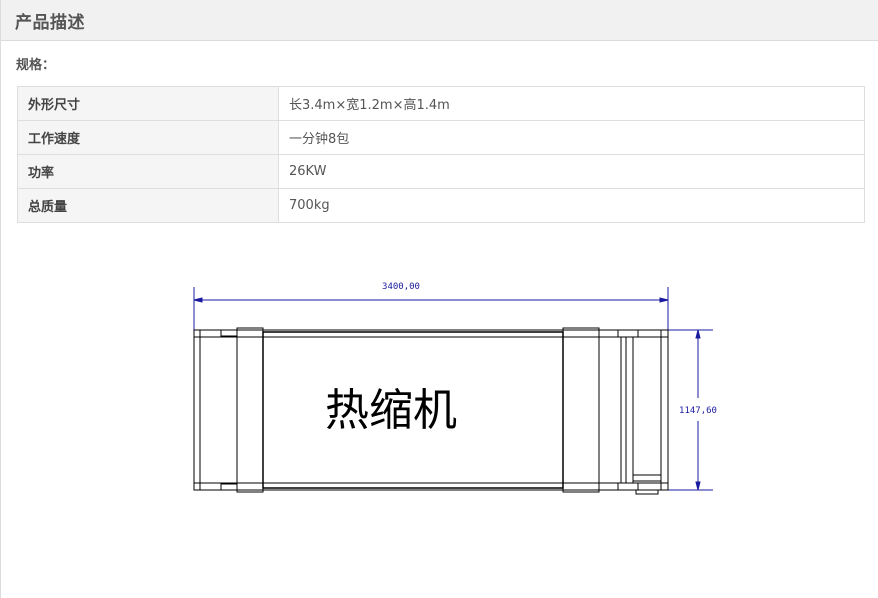 Image resolution: width=878 pixels, height=598 pixels. I want to click on table-row: 外形尺寸 长3.4m×宽1.2m×高1.4m, so click(441, 103).